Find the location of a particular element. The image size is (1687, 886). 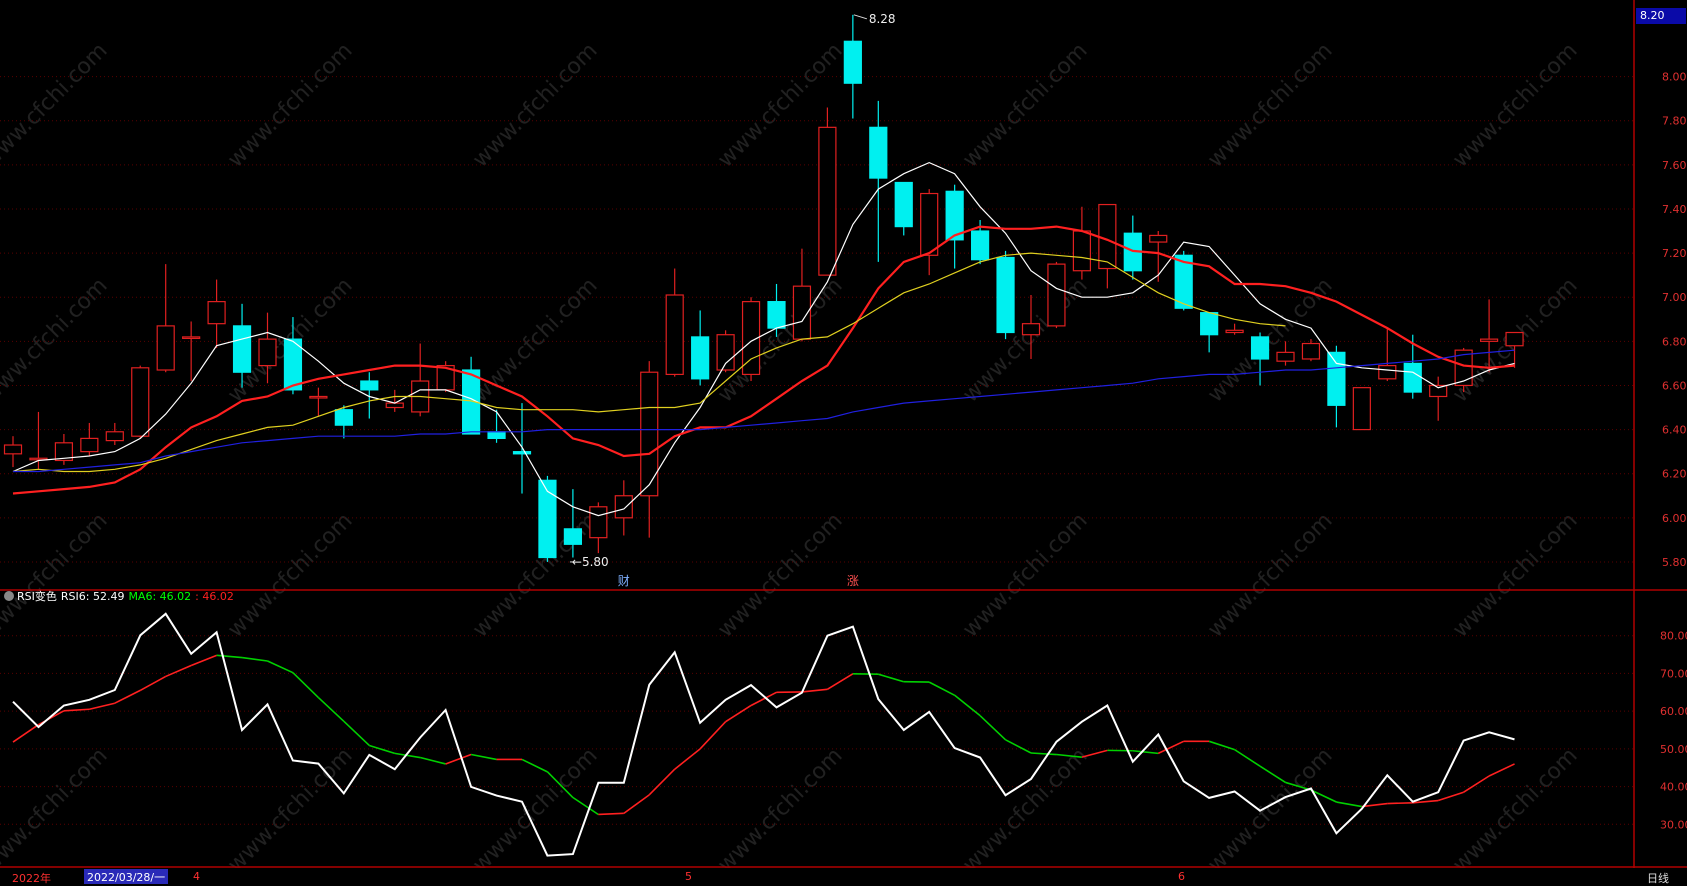

price-tick-label: 7.20 is located at coordinates (1674, 253).